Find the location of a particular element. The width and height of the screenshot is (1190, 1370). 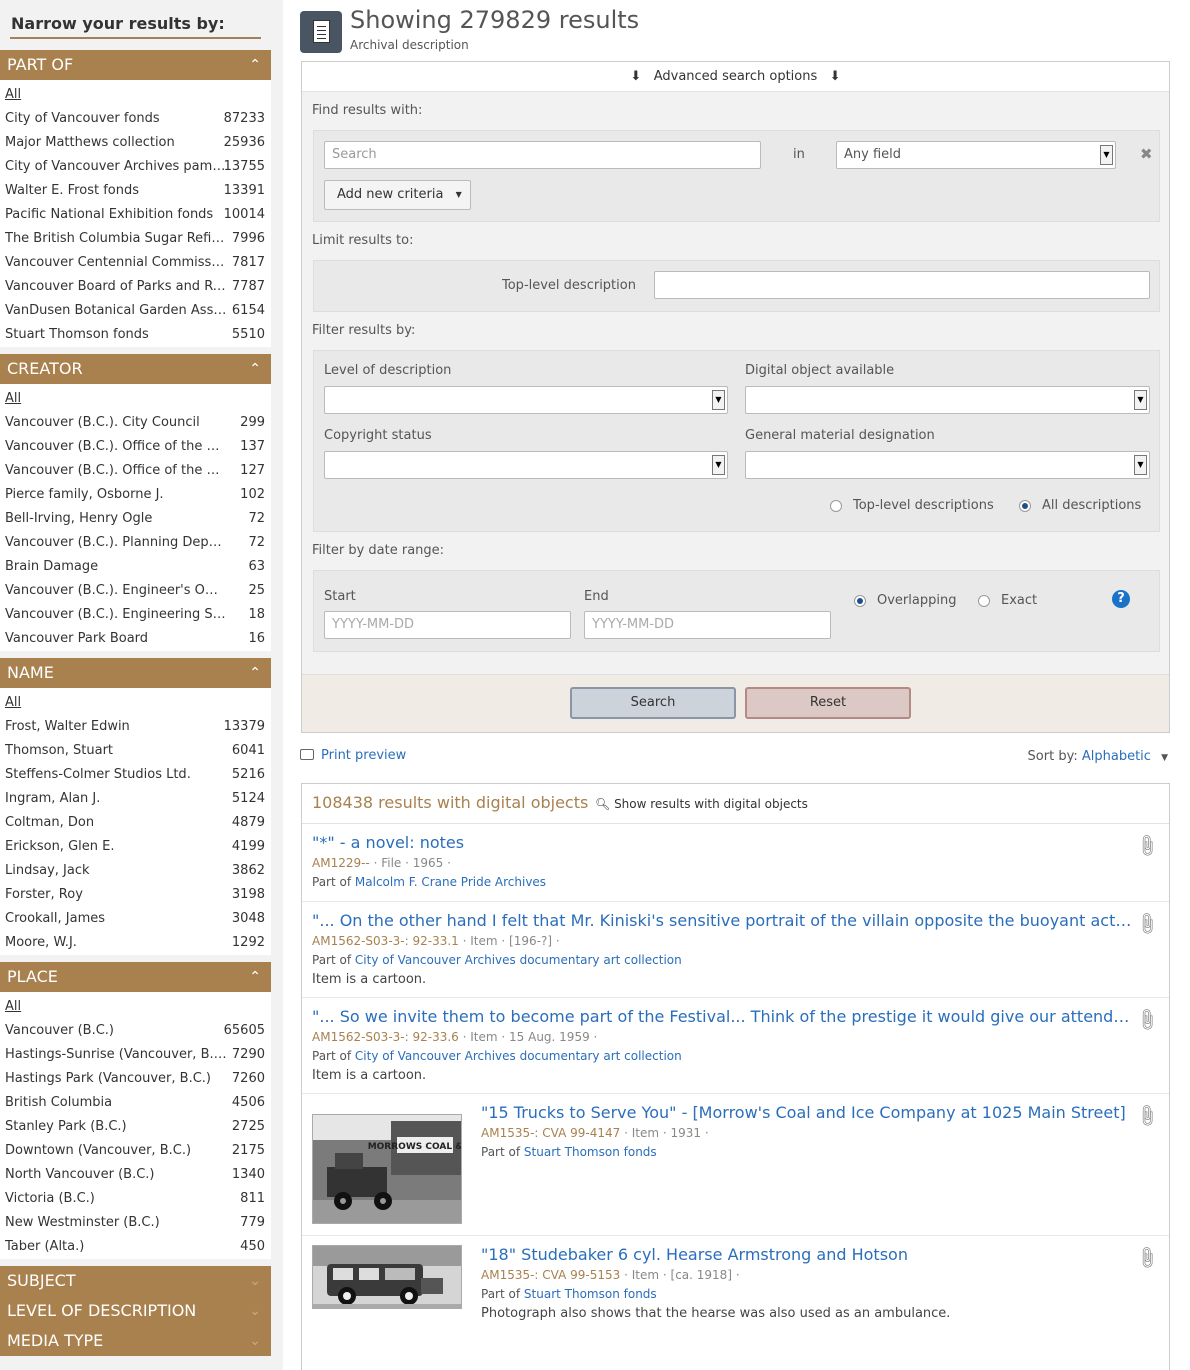

facet-item: British Columbia 4506 is located at coordinates (135, 1103).